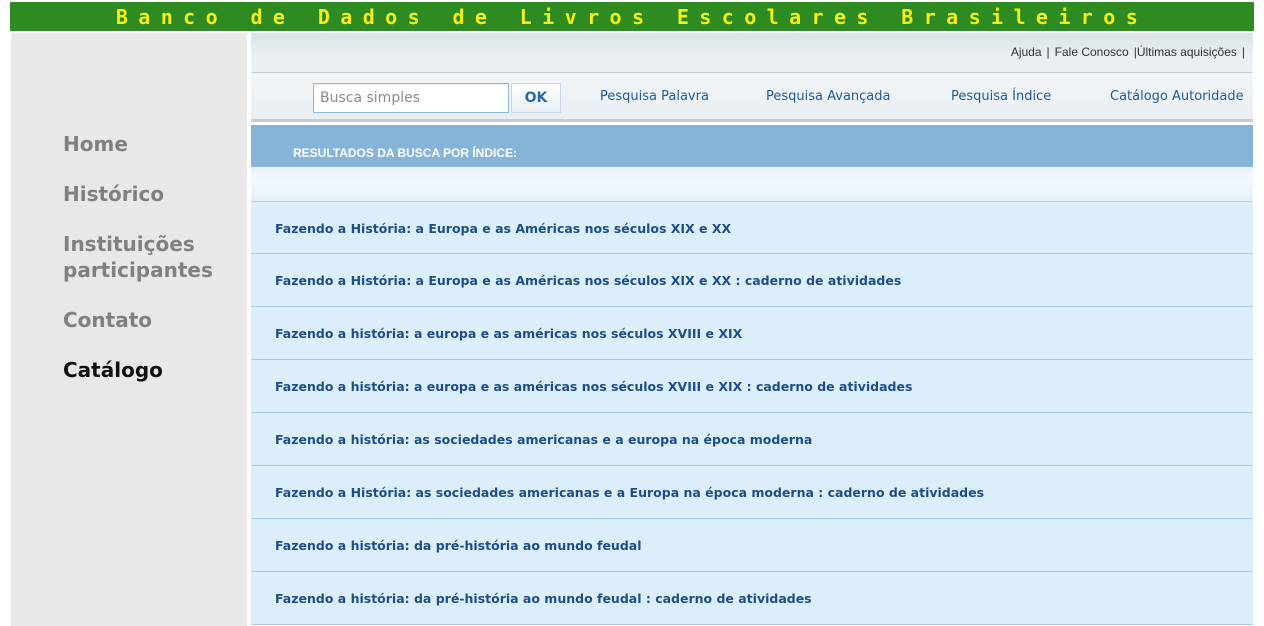 This screenshot has width=1264, height=626. What do you see at coordinates (1187, 52) in the screenshot?
I see `latest-acquisitions-link: Últimas aquisições` at bounding box center [1187, 52].